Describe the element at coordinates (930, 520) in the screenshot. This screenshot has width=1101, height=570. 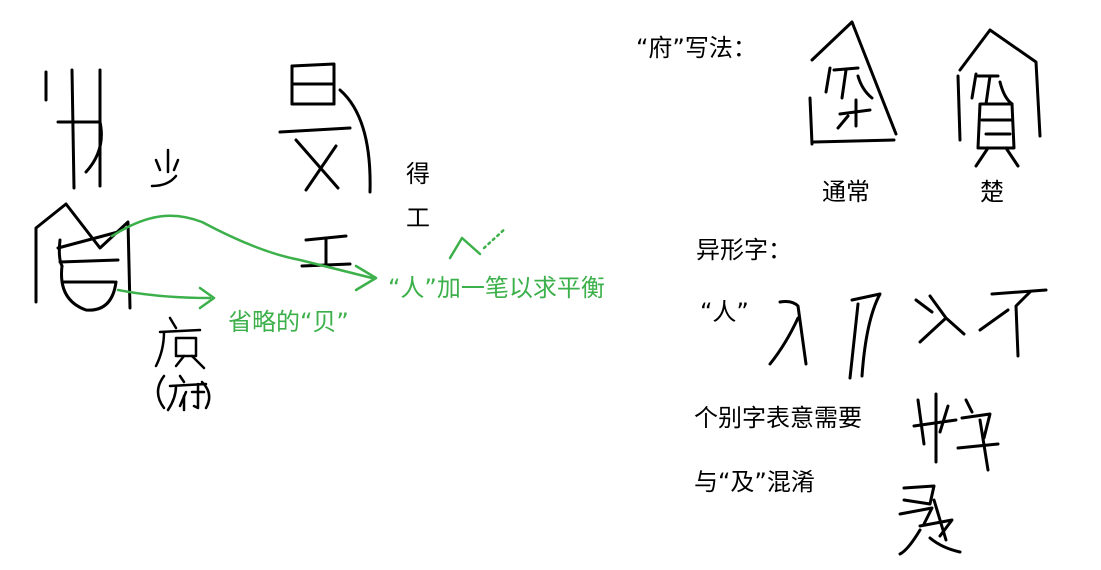
I see `glyph-ji` at that location.